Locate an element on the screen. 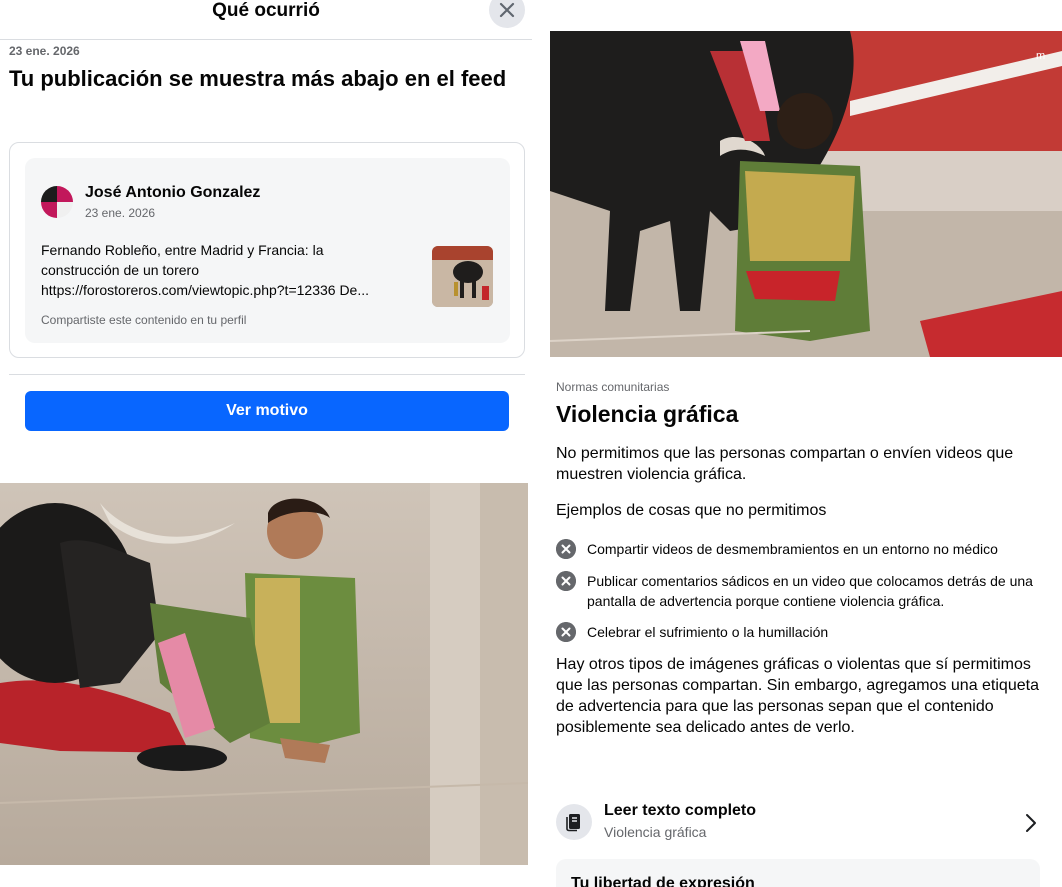 The image size is (1062, 887). read-full-icon-wrap is located at coordinates (574, 822).